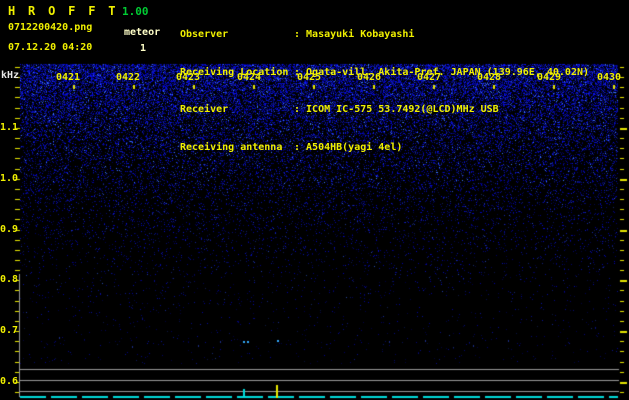 The height and width of the screenshot is (400, 629). I want to click on info-row-observer: Observer : Masayuki Kobayashi, so click(384, 35).